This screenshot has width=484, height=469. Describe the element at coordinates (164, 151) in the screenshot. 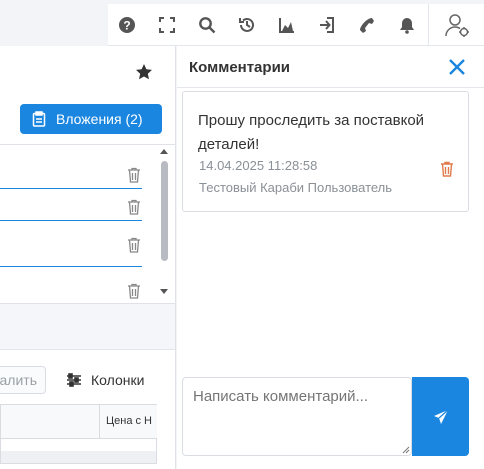

I see `scroll-up-arrow` at that location.